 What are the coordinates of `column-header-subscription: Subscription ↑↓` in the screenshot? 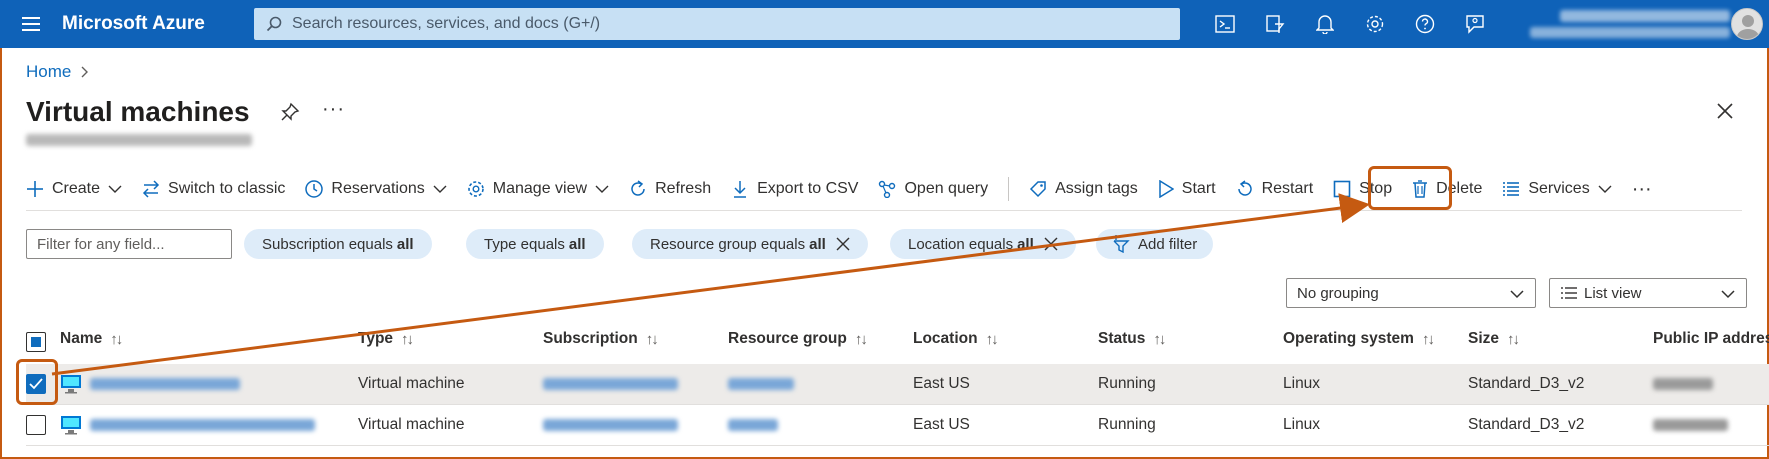 It's located at (601, 339).